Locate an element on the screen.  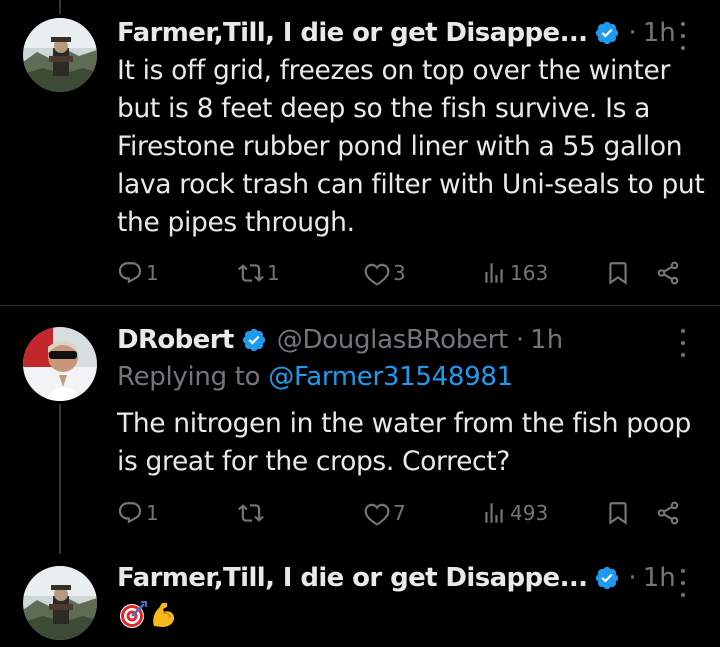
like-count: 7 is located at coordinates (399, 513).